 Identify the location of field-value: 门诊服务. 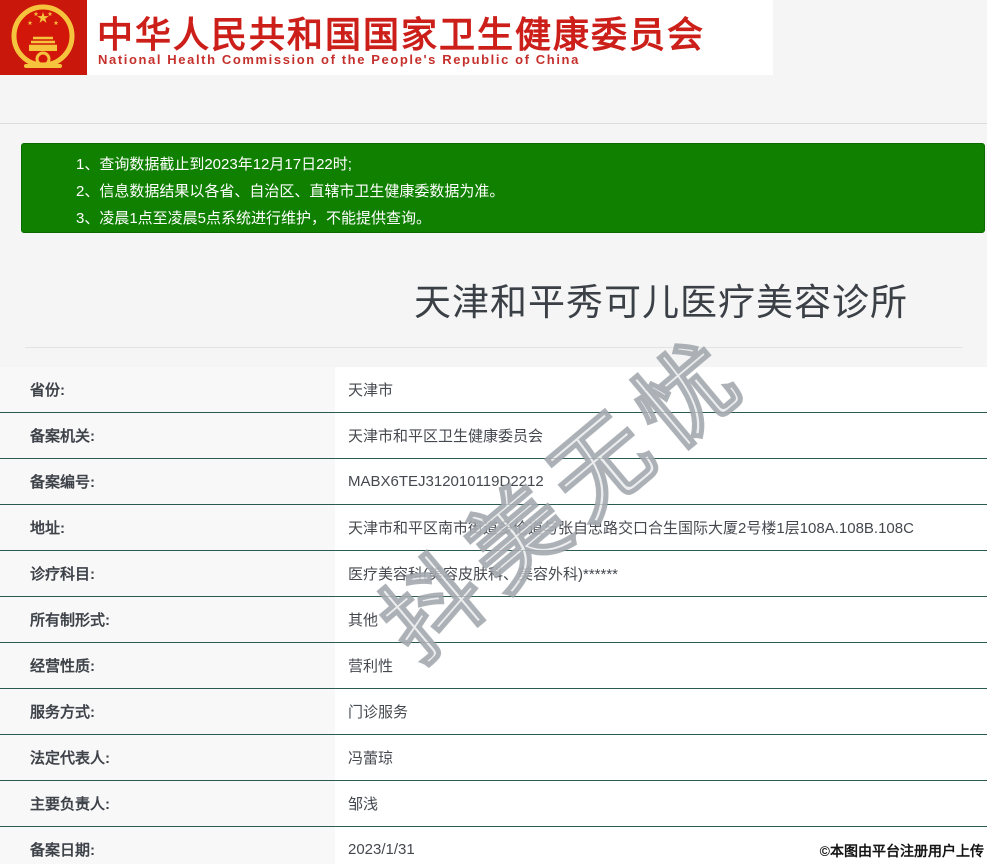
(661, 711).